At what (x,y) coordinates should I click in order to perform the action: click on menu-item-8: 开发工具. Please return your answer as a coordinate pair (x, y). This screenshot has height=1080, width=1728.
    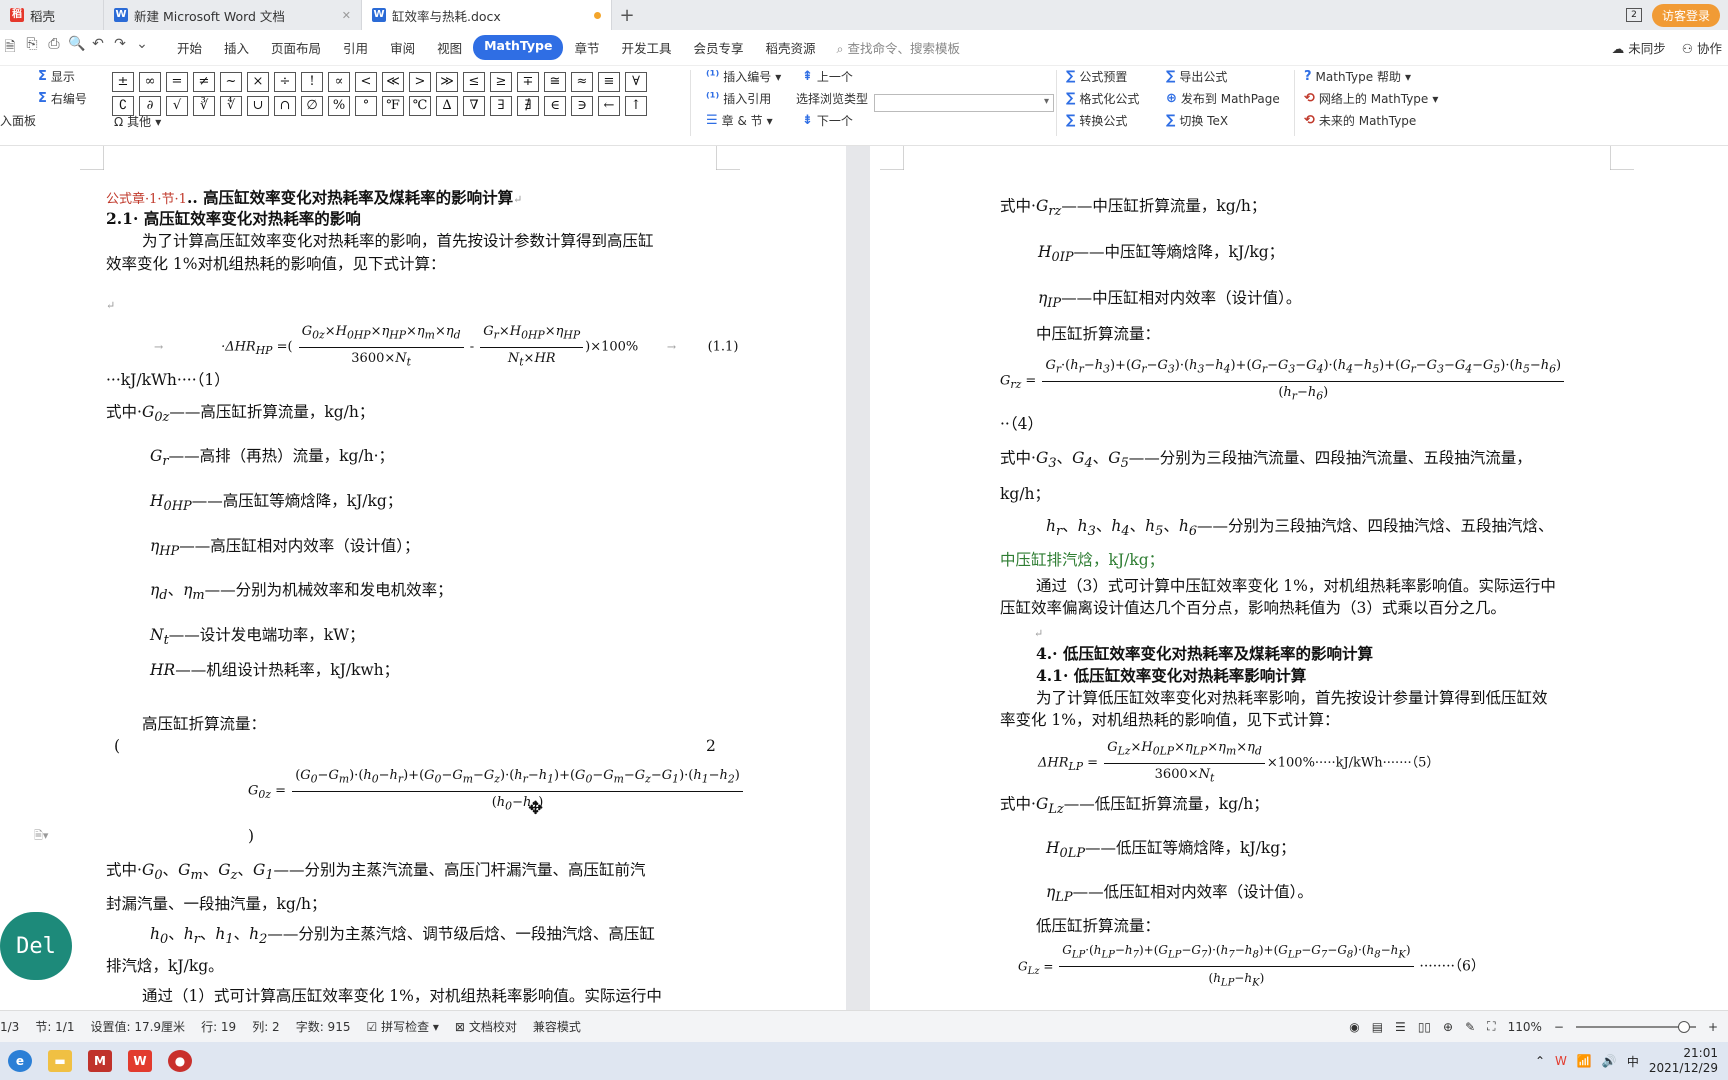
    Looking at the image, I should click on (646, 47).